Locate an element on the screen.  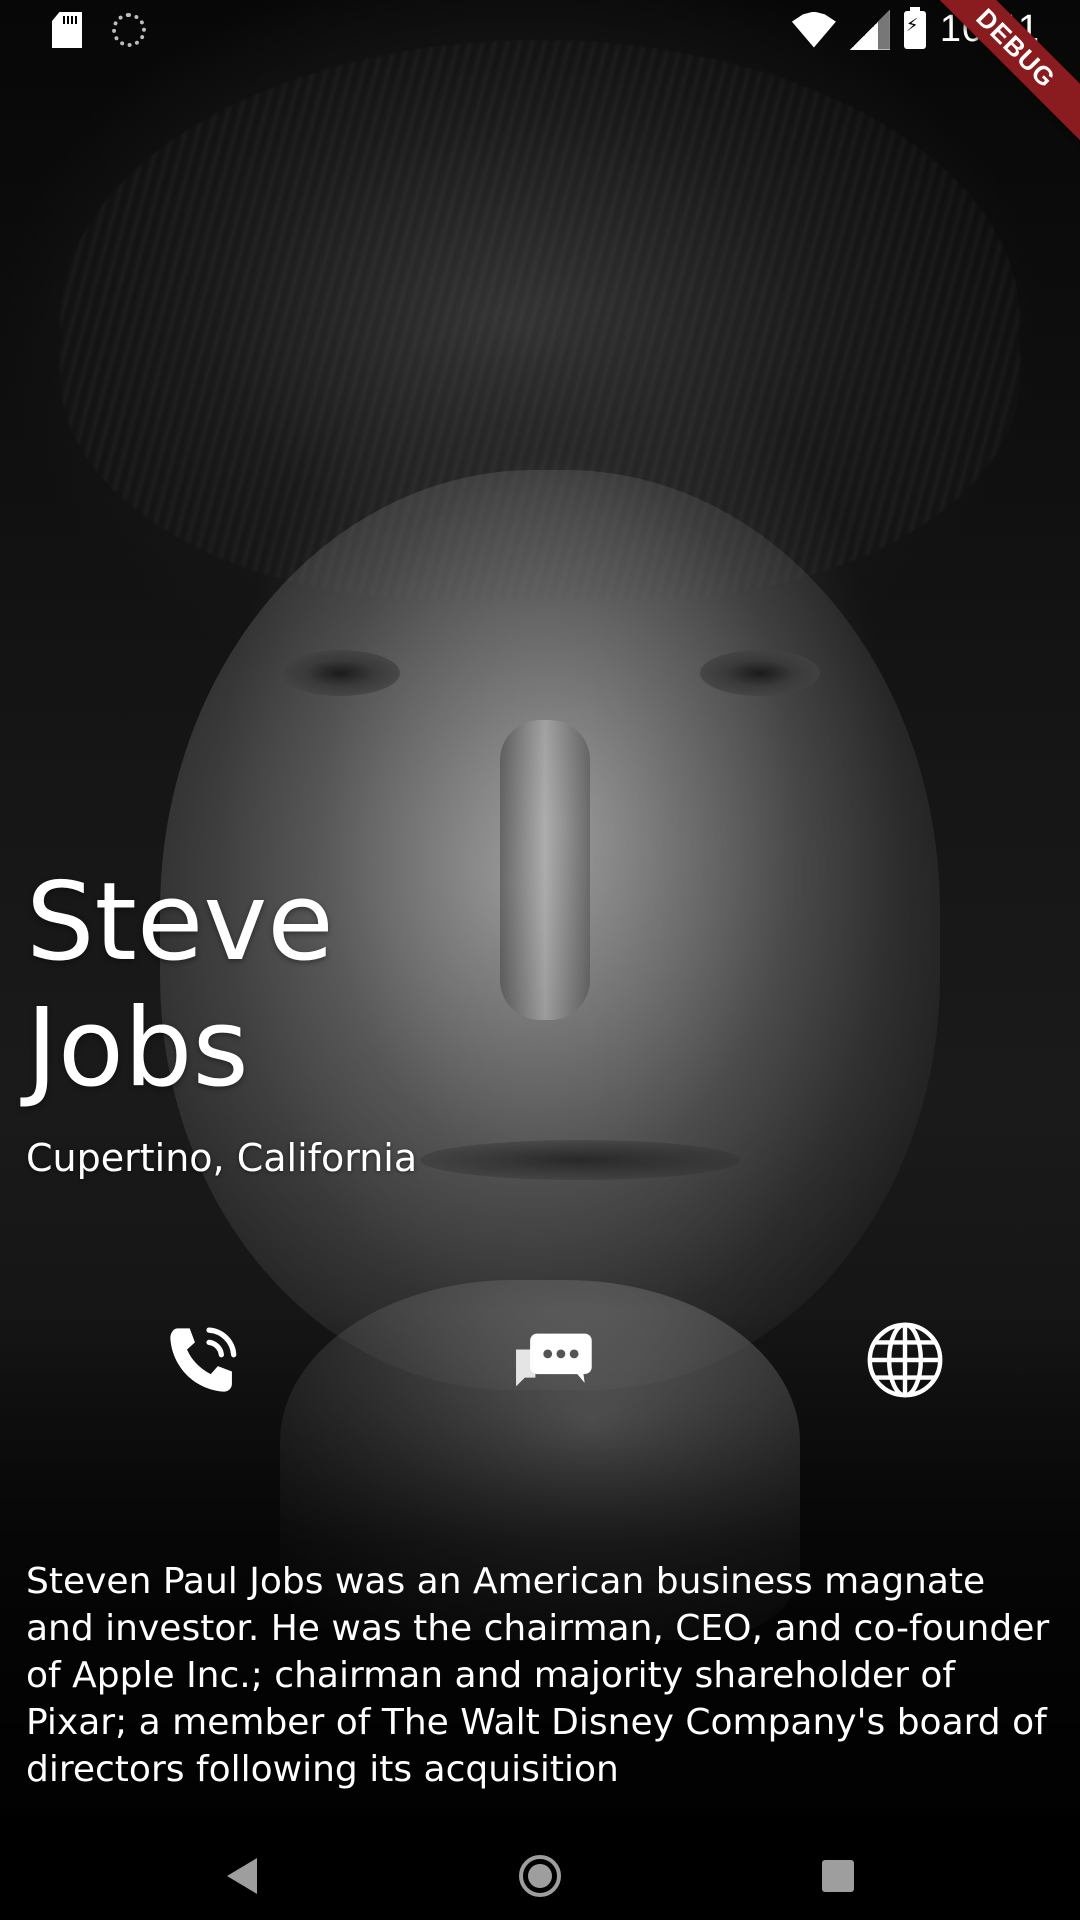
signal-icon is located at coordinates (869, 29).